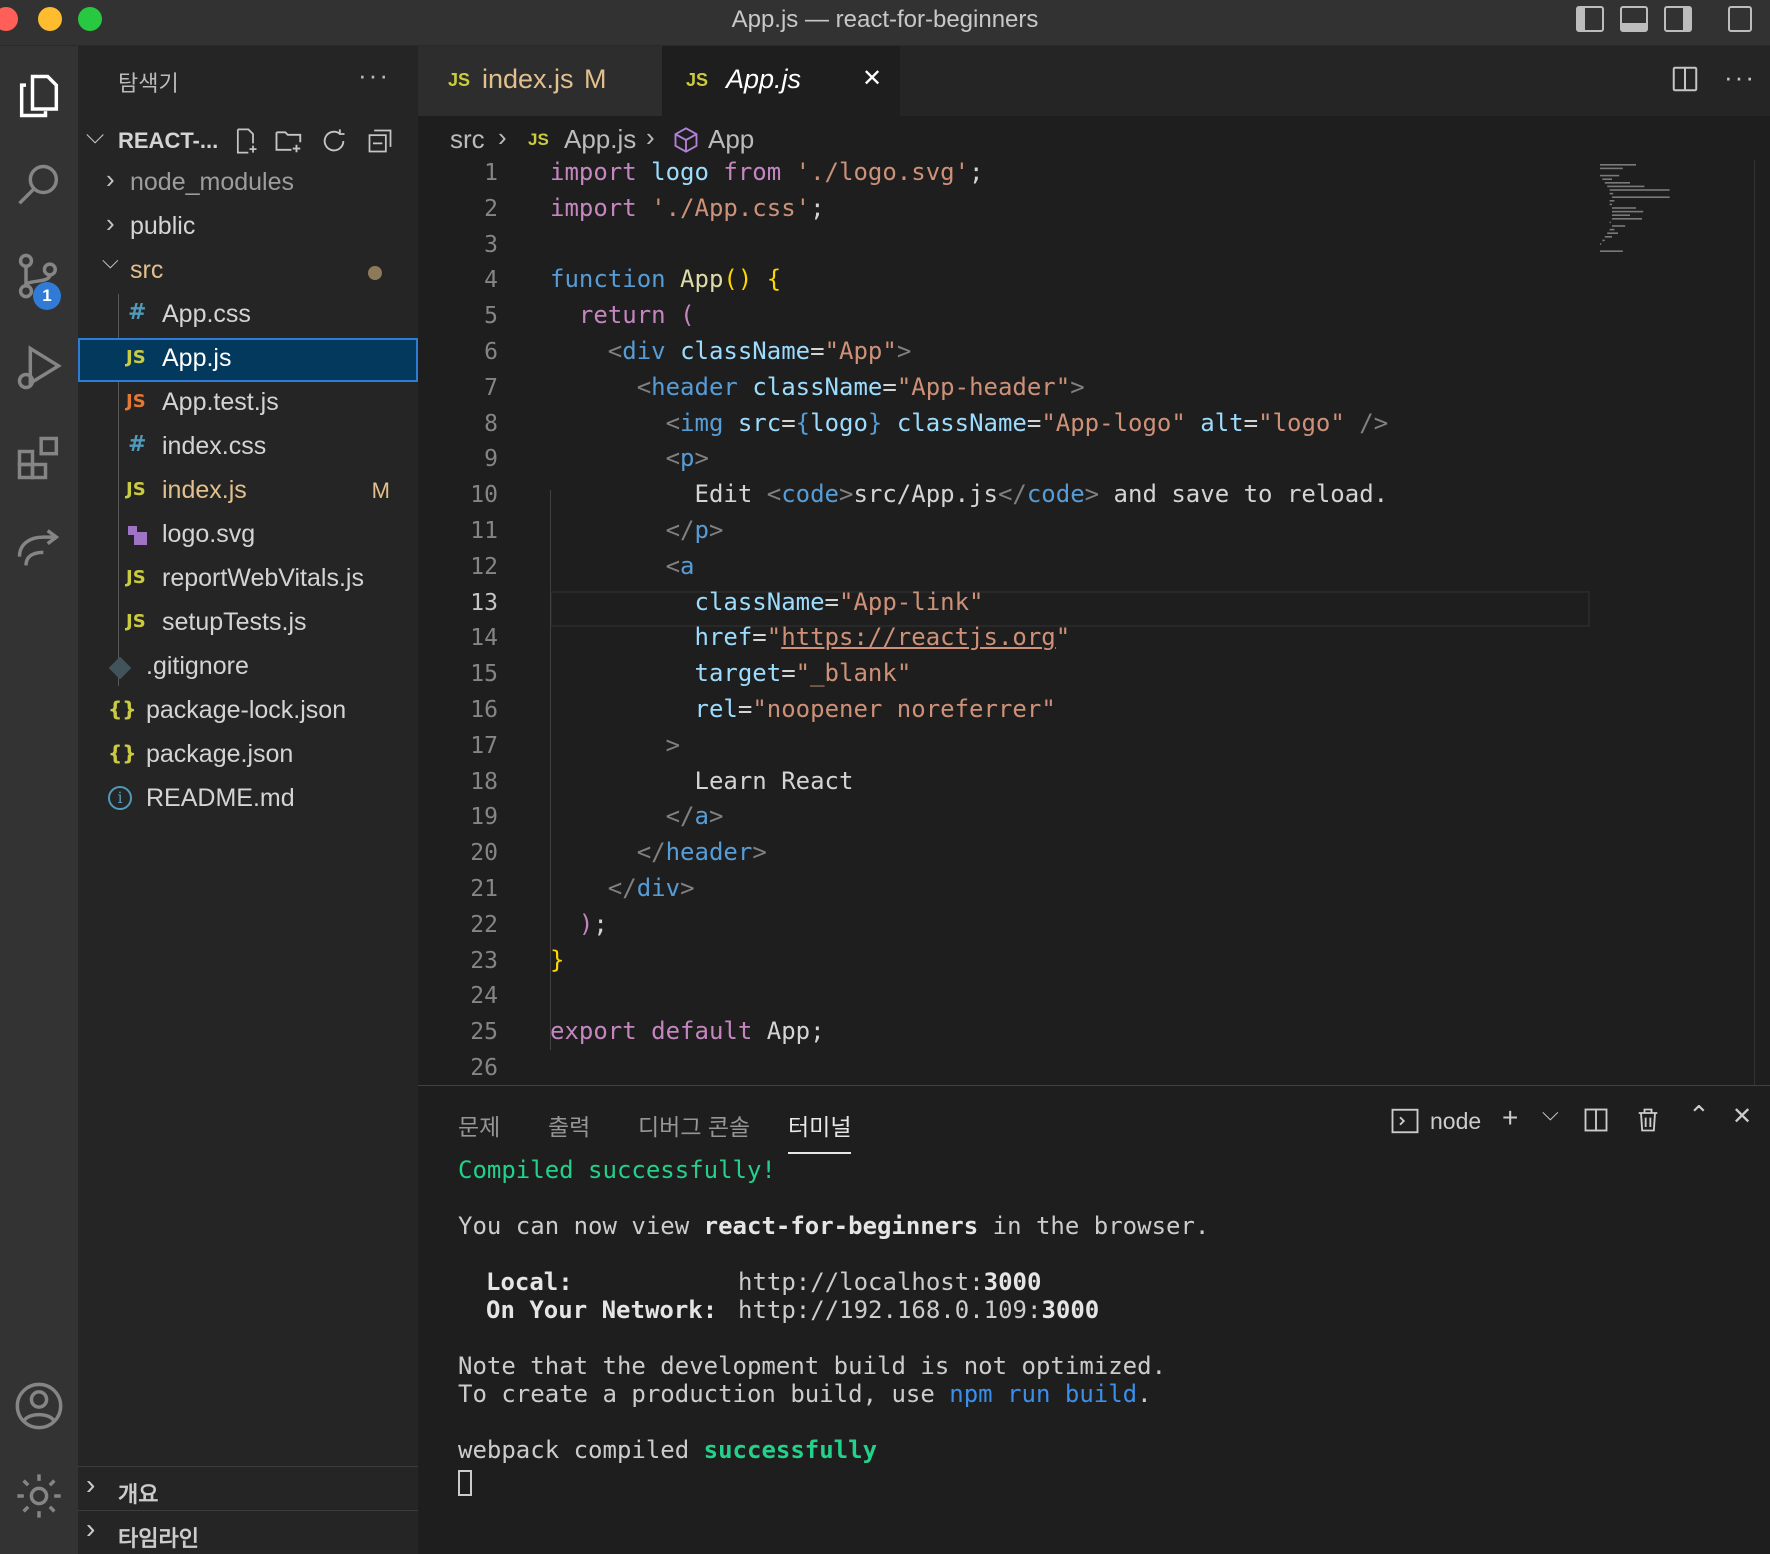 The height and width of the screenshot is (1554, 1770). What do you see at coordinates (248, 624) in the screenshot?
I see `tree-file-setup-tests: JS setupTests.js` at bounding box center [248, 624].